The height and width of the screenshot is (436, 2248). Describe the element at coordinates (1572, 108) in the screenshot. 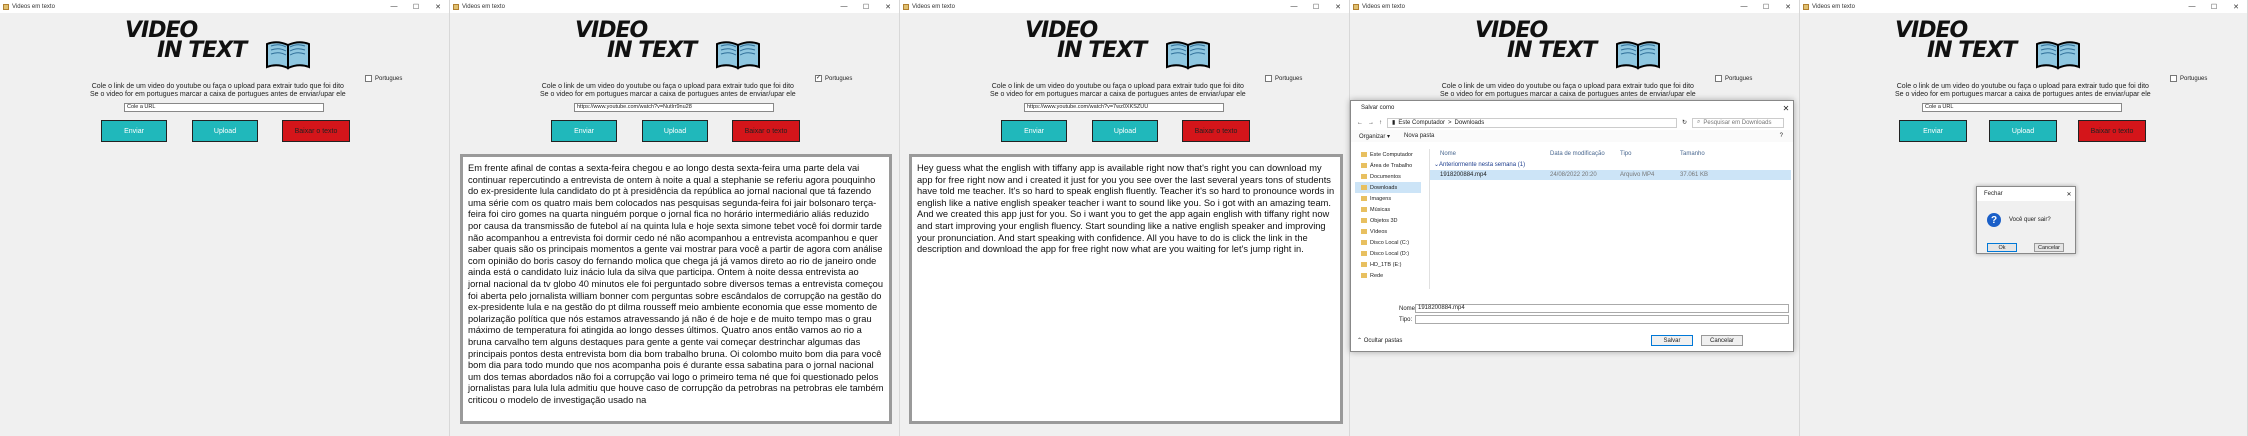

I see `dialog-titlebar: Salvar como ✕` at that location.